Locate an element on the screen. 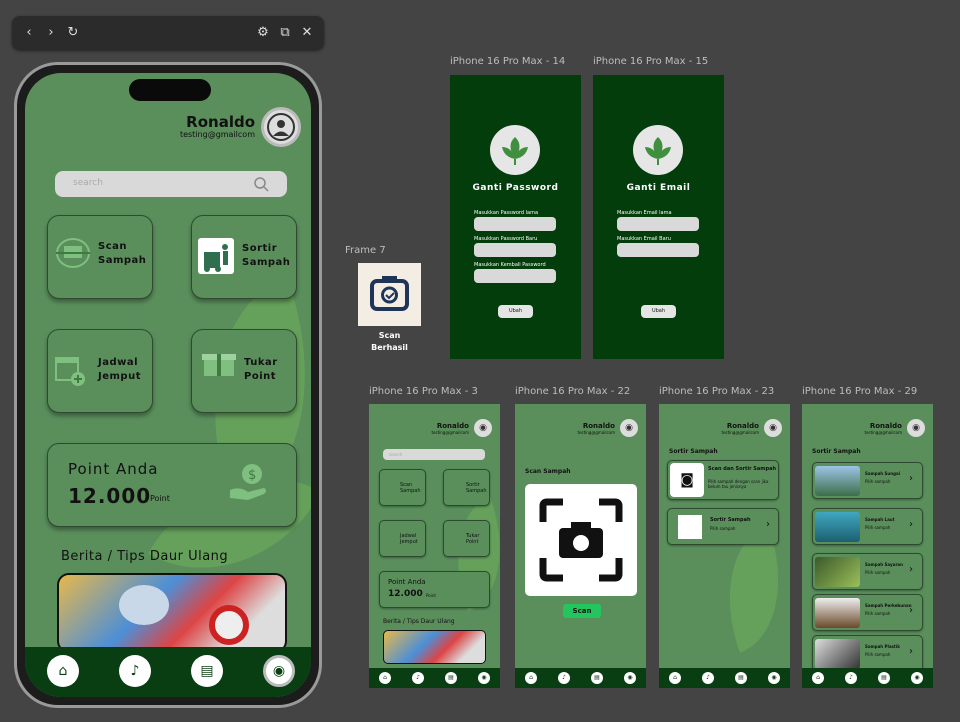  confirm-password-input is located at coordinates (515, 276).